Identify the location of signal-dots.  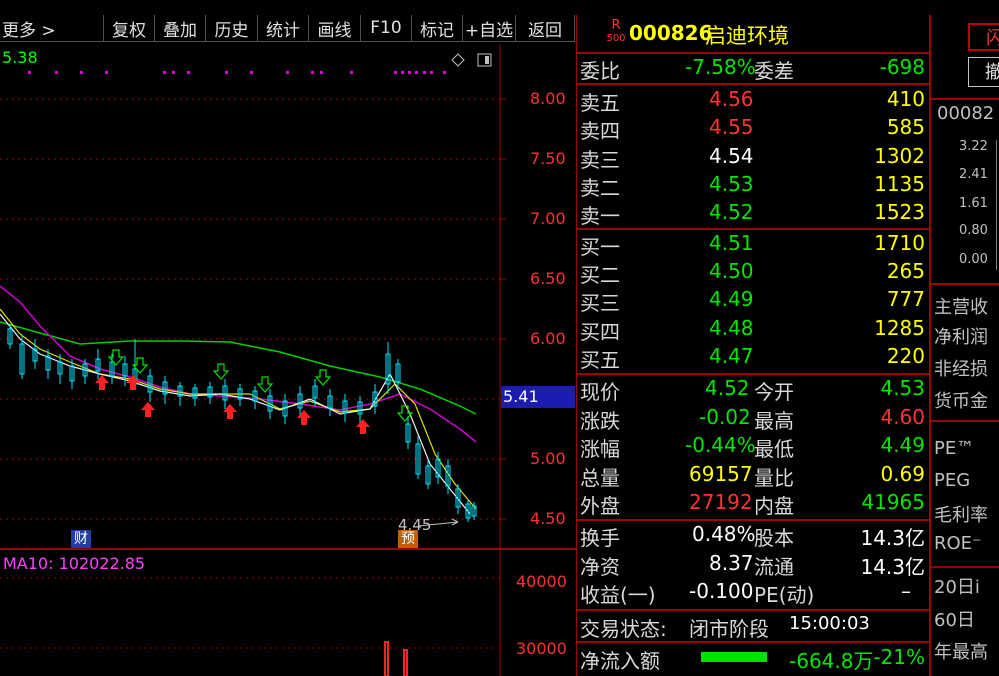
(237, 72).